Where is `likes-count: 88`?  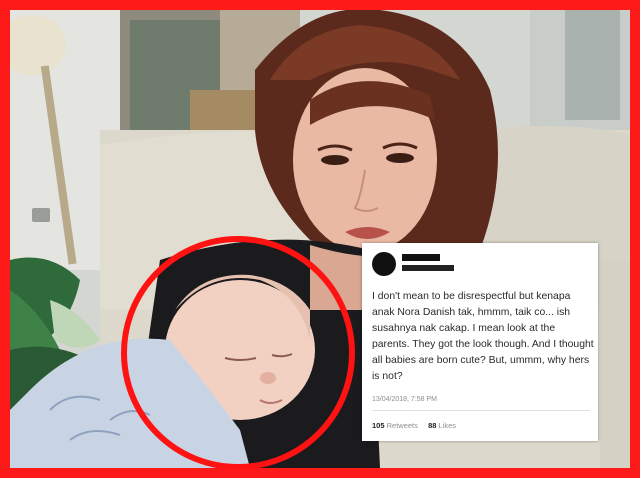 likes-count: 88 is located at coordinates (432, 425).